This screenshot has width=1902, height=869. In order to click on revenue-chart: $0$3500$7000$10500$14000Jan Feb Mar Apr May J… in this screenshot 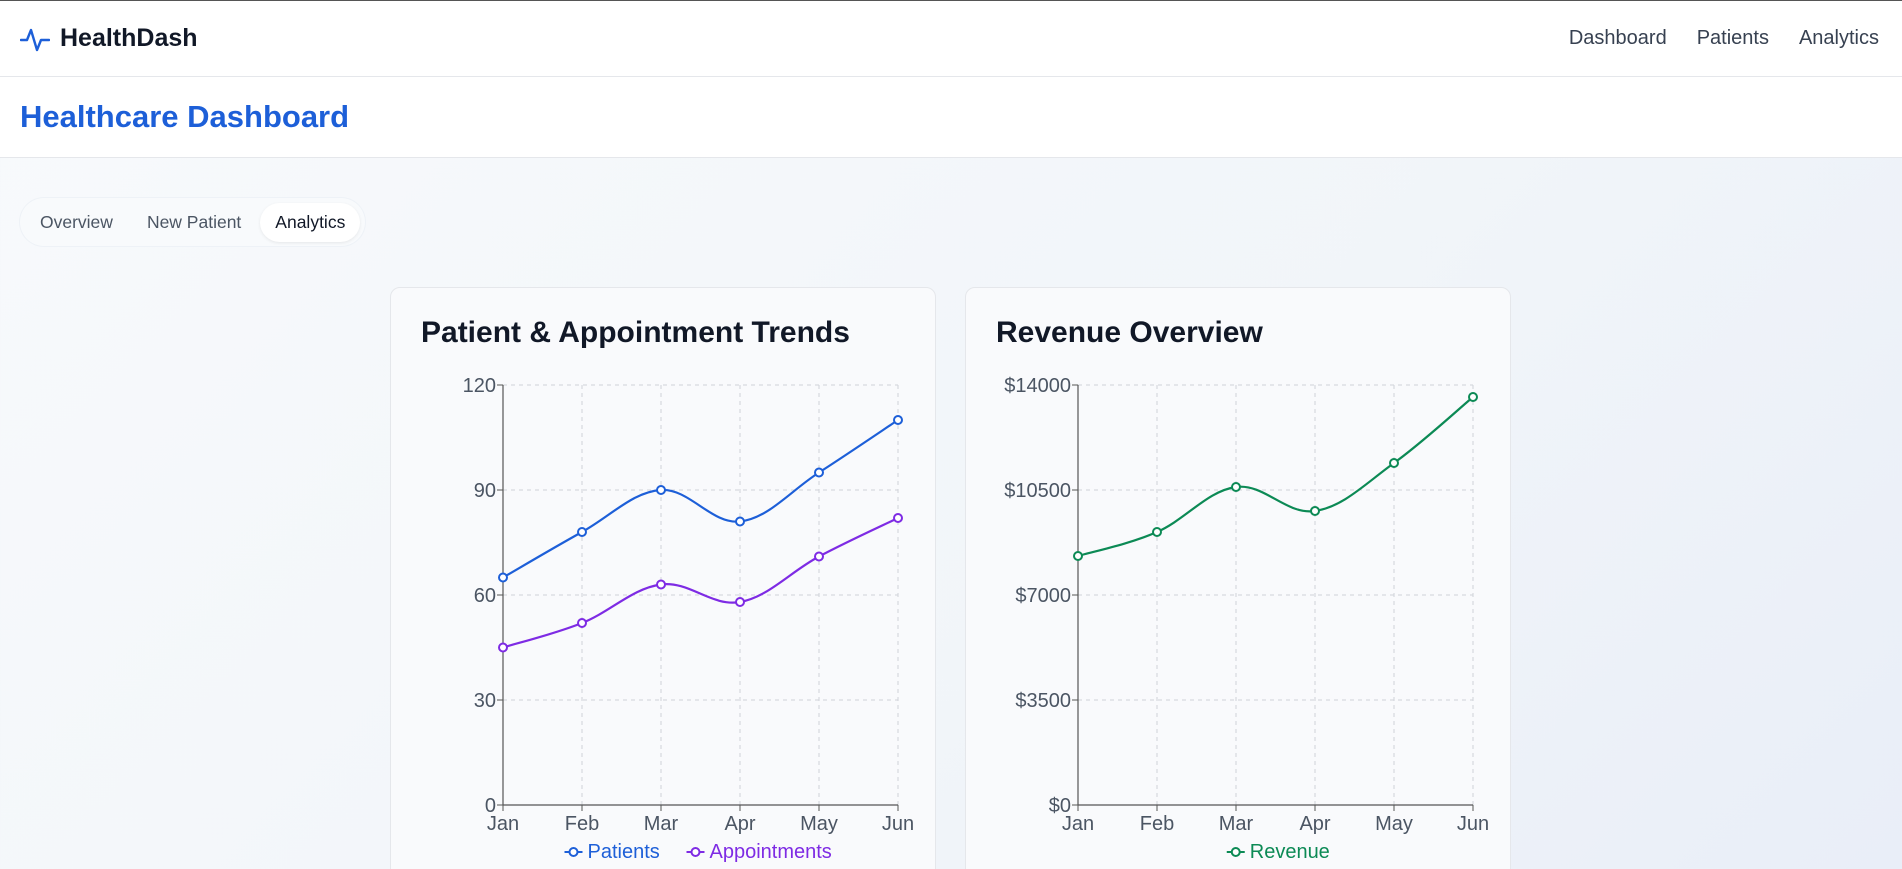, I will do `click(1246, 619)`.